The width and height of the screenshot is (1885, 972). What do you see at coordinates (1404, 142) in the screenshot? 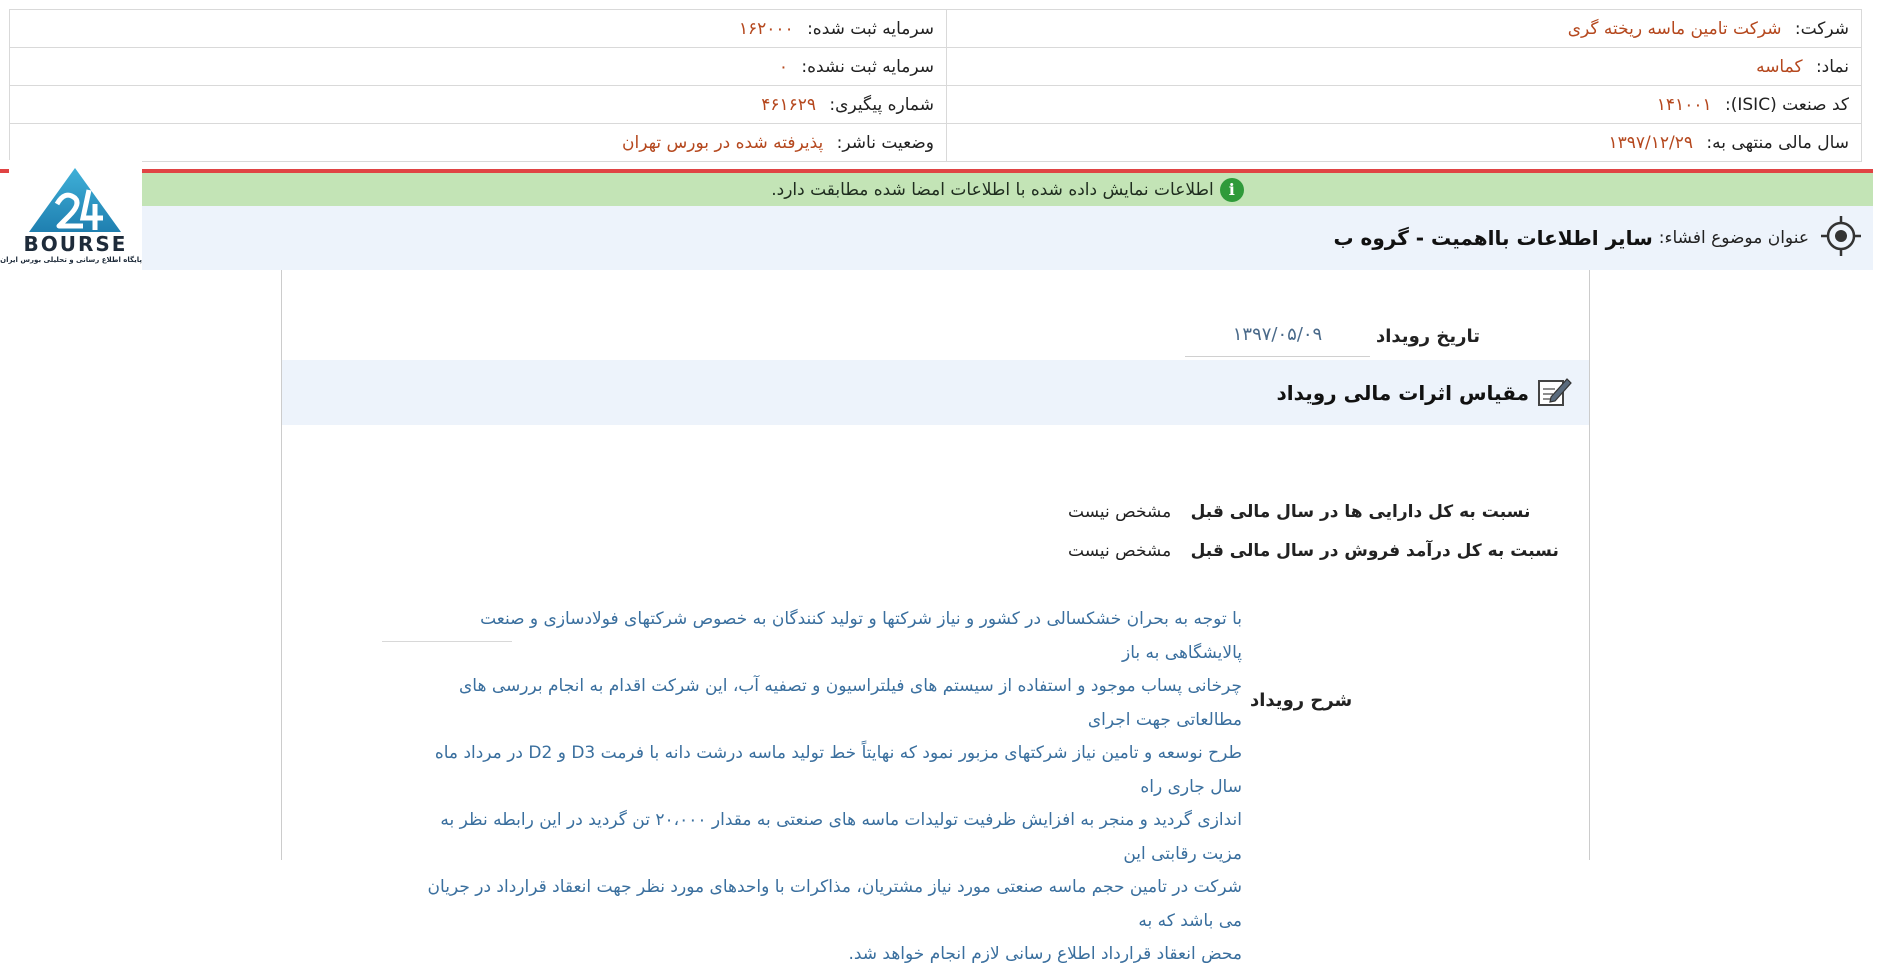
I see `fiscal-year-cell: سال مالی منتهی به: ۱۳۹۷/۱۲/۲۹` at bounding box center [1404, 142].